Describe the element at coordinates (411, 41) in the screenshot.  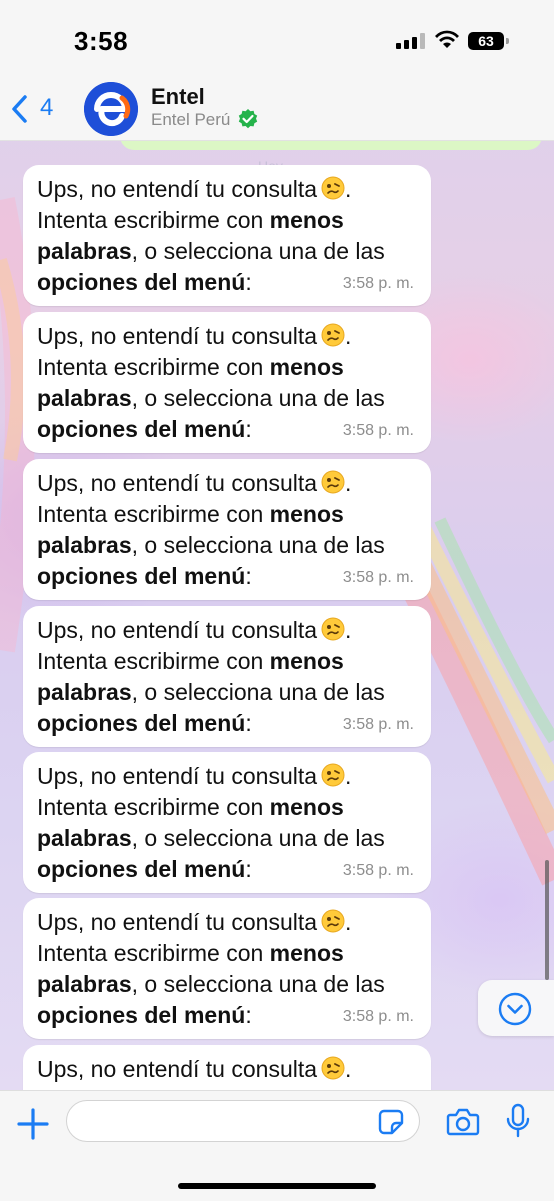
I see `cellular-signal-icon` at that location.